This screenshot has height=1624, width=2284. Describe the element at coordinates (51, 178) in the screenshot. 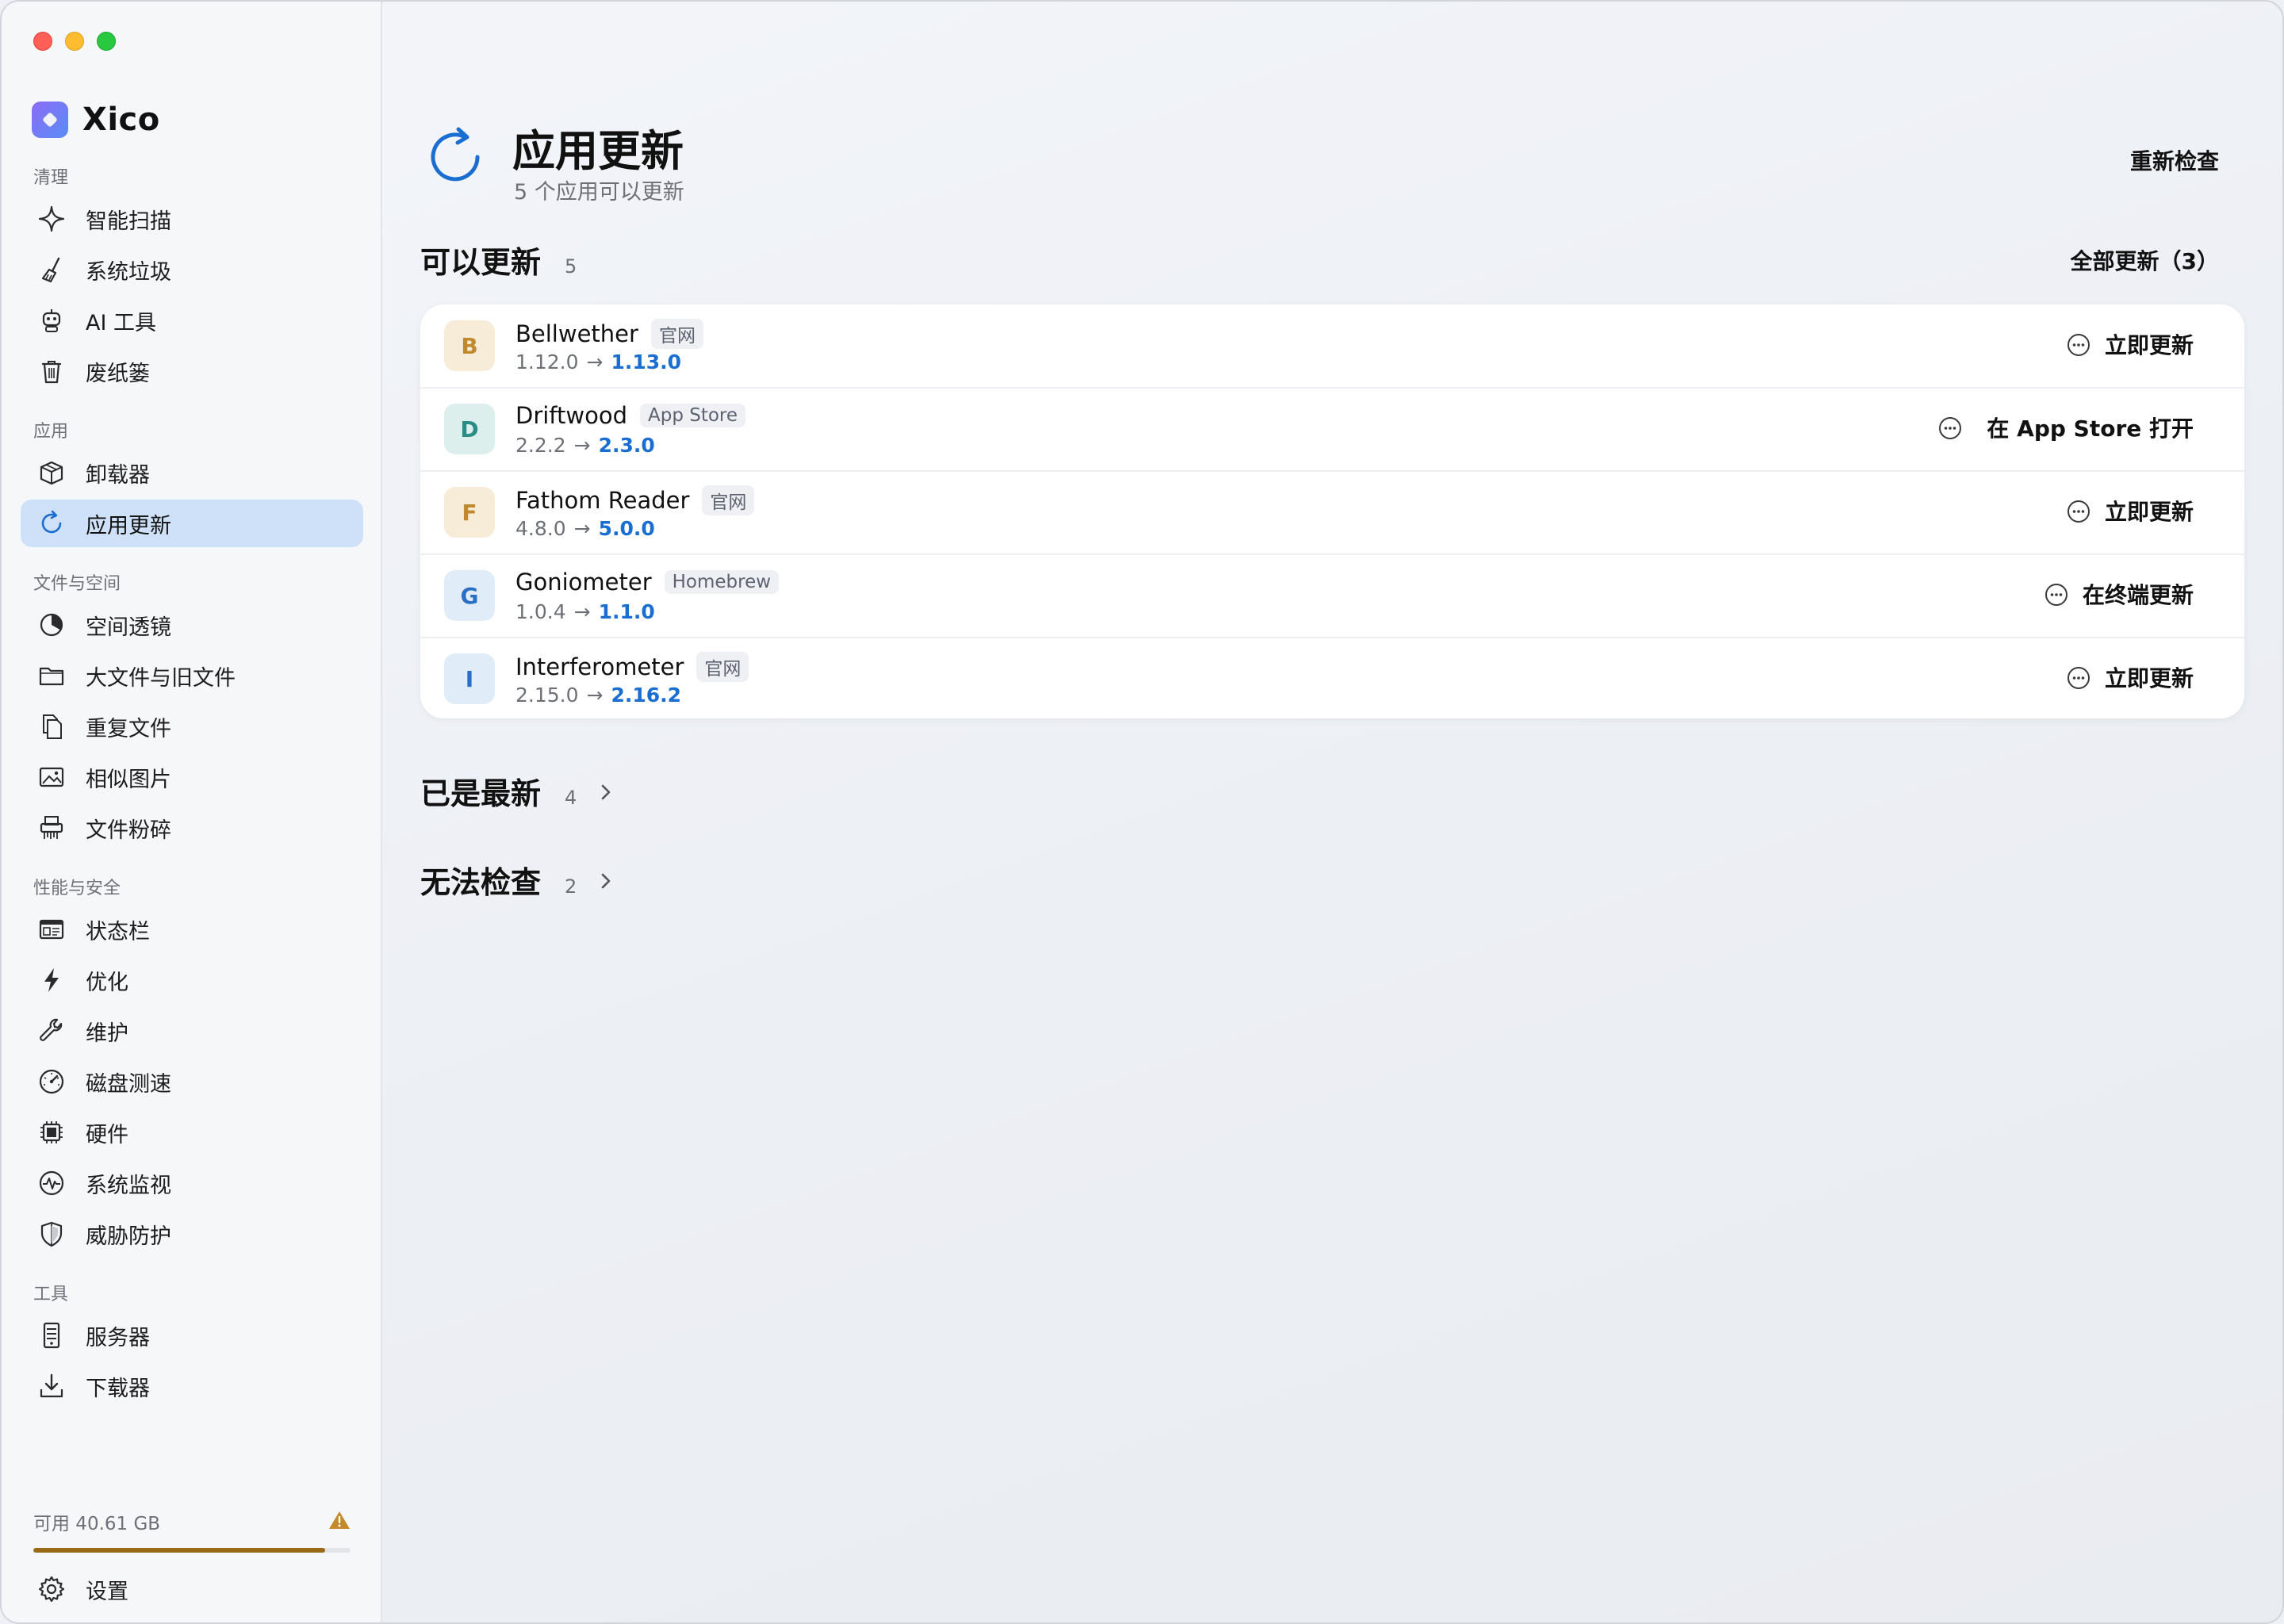

I see `section-title-cleanup: 清理` at that location.